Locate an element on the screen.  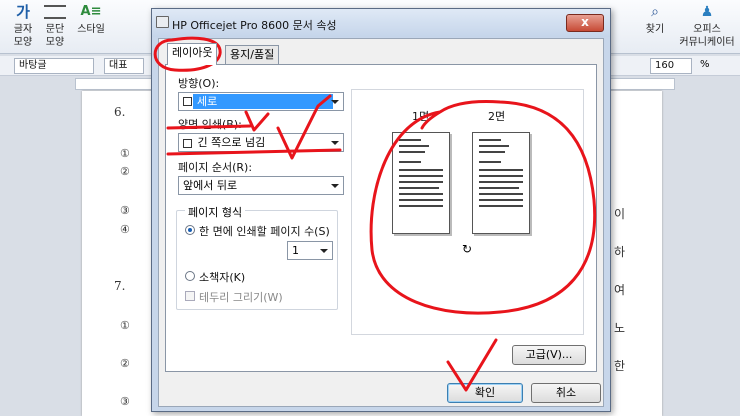
style-icon: A≡ is located at coordinates (91, 11).